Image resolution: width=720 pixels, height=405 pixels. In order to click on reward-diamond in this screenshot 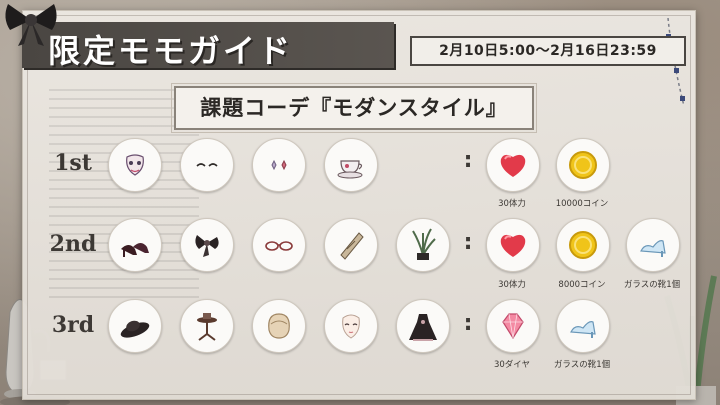, I will do `click(513, 326)`.